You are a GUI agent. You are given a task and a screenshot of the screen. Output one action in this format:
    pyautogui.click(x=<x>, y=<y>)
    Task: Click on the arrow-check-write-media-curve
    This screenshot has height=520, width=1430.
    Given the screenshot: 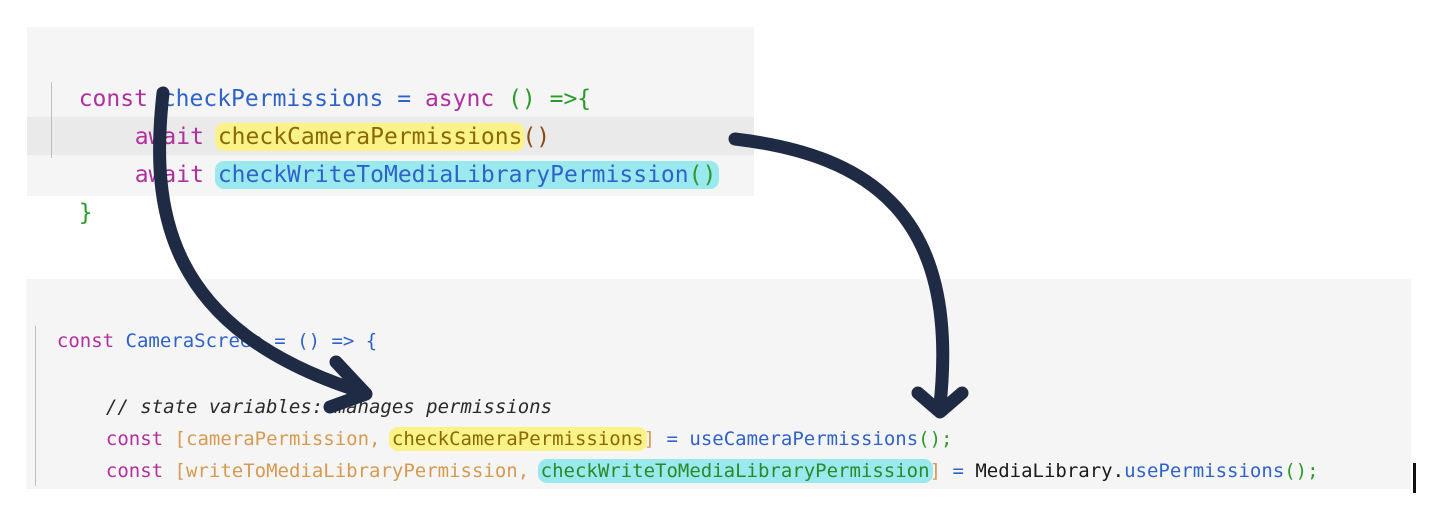 What is the action you would take?
    pyautogui.click(x=839, y=272)
    